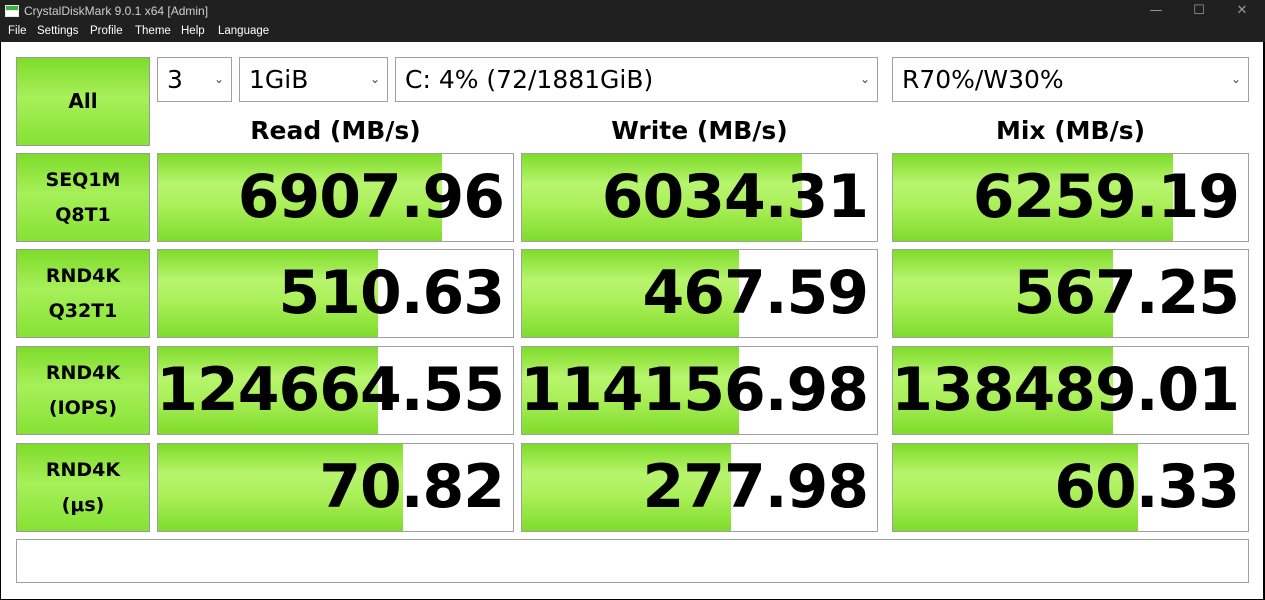 The width and height of the screenshot is (1265, 600). I want to click on test-button-rnd4k-latency: RND4K (μs), so click(83, 487).